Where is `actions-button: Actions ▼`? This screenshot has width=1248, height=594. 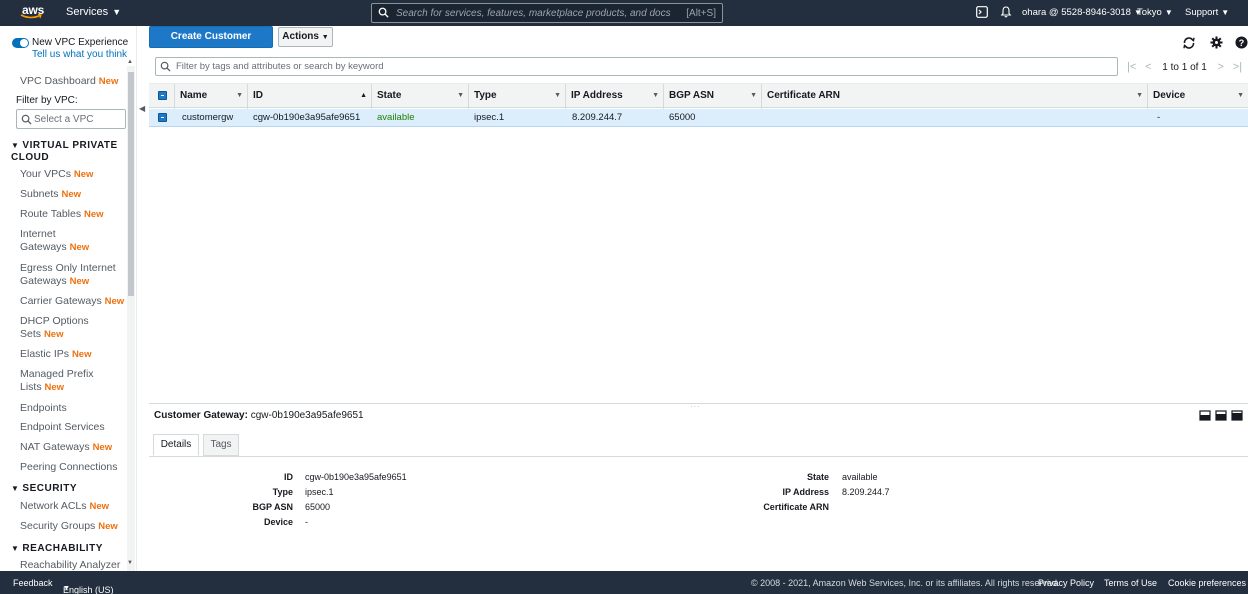
actions-button: Actions ▼ is located at coordinates (305, 37).